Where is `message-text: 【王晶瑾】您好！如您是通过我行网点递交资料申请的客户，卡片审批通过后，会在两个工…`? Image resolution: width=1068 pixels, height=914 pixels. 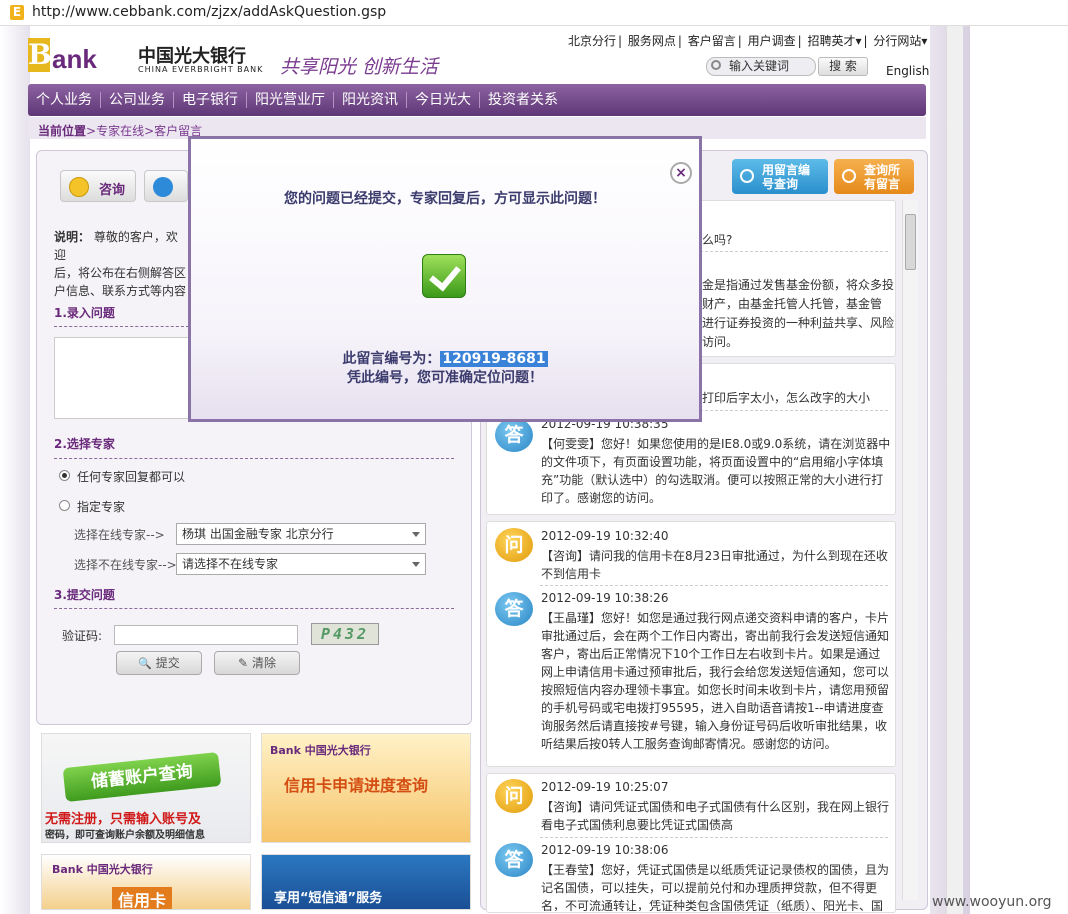
message-text: 【王晶瑾】您好！如您是通过我行网点递交资料申请的客户，卡片审批通过后，会在两个工… is located at coordinates (715, 681).